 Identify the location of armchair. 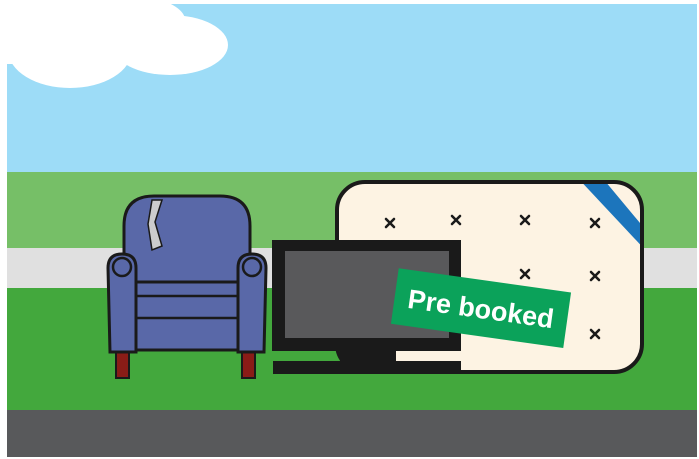
(187, 286).